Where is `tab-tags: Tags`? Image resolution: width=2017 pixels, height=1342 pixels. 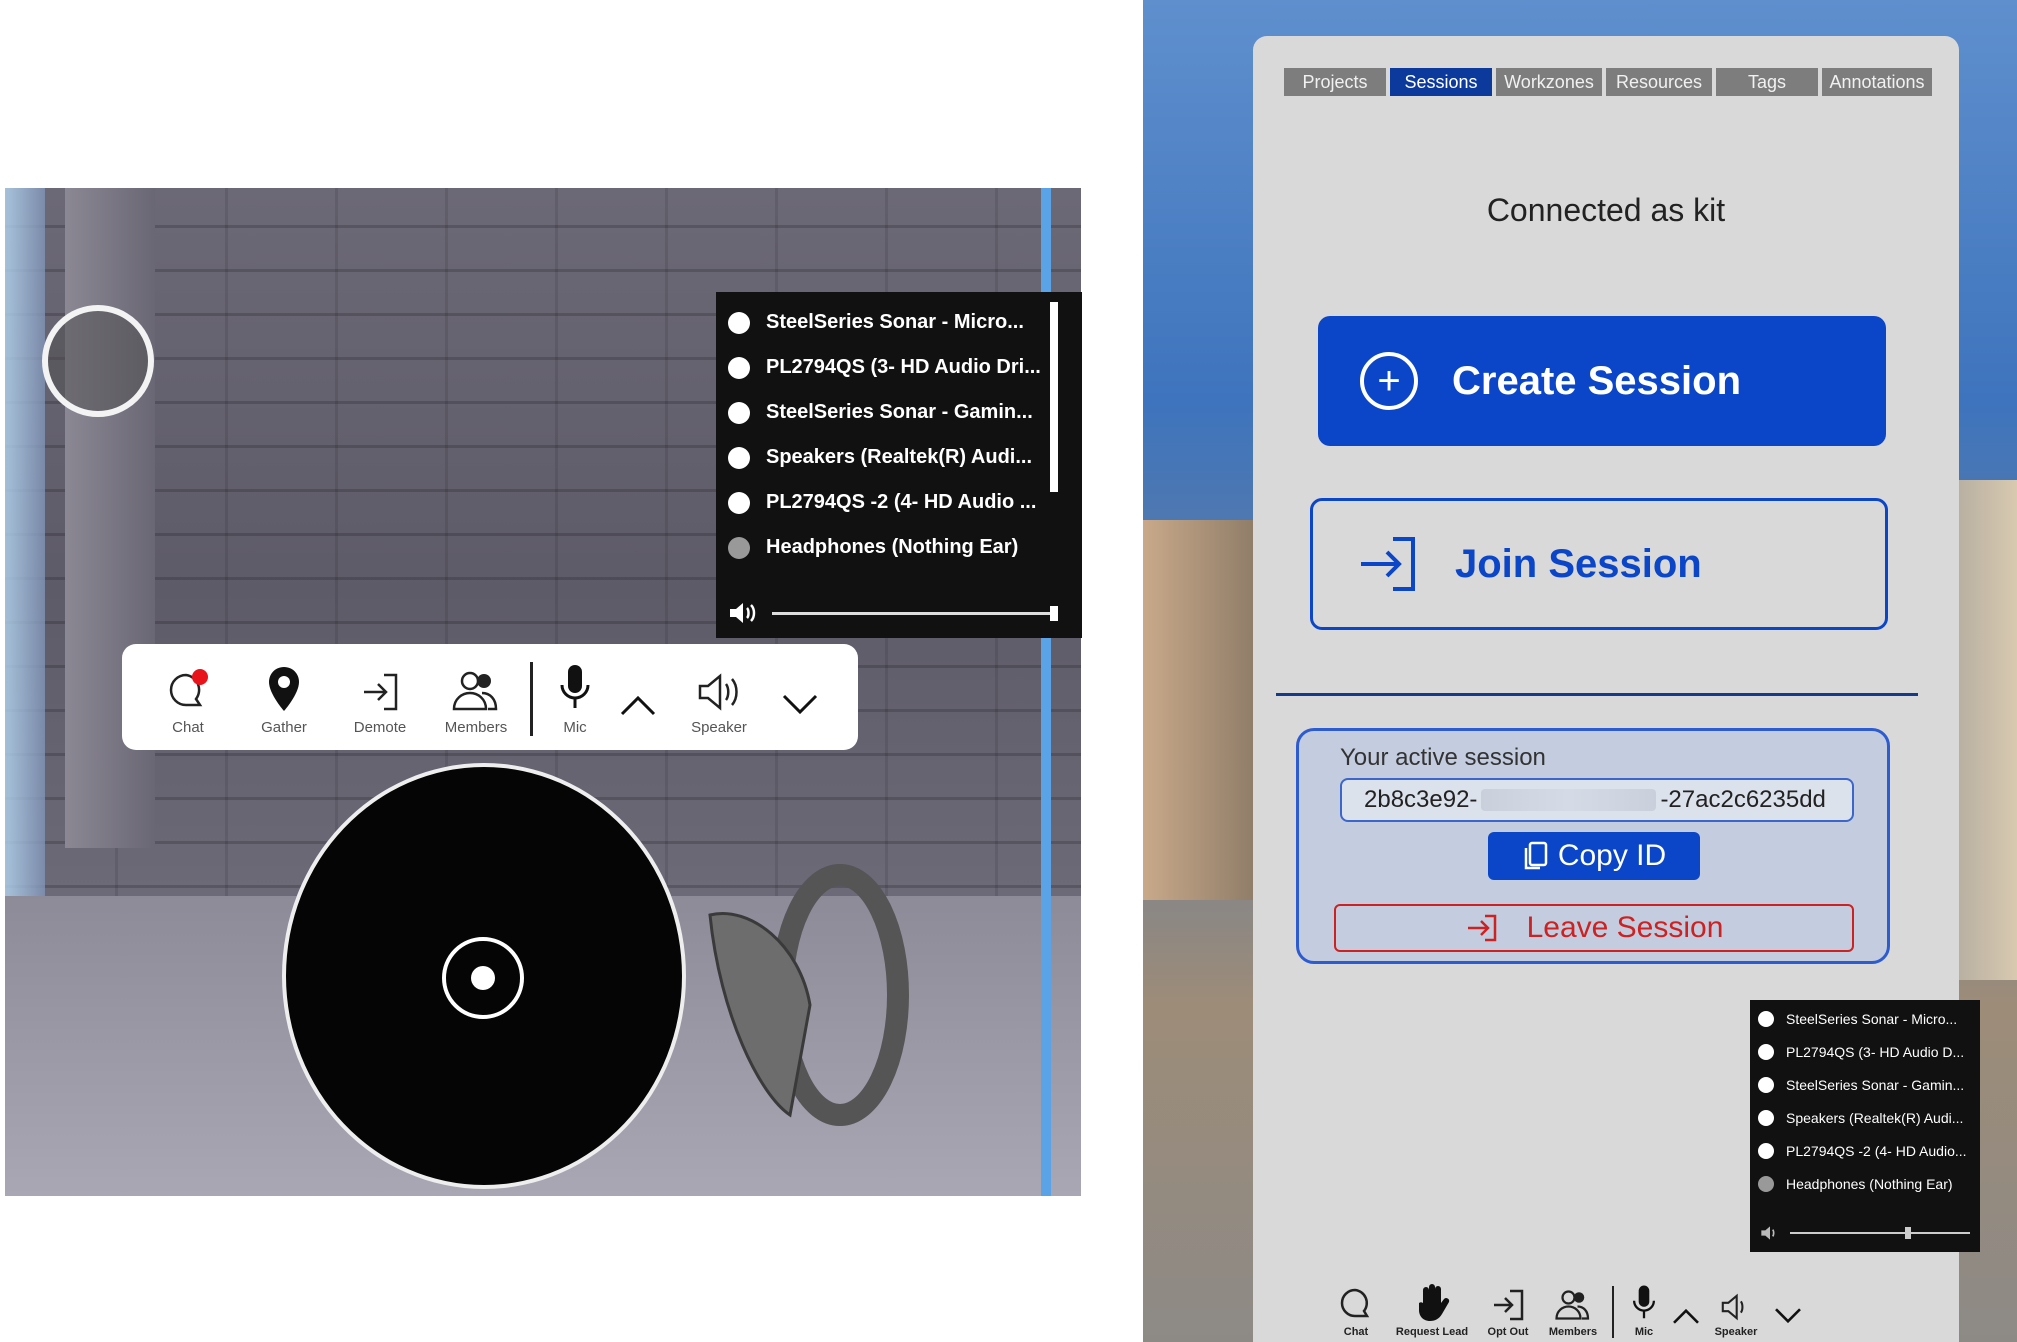
tab-tags: Tags is located at coordinates (1767, 82).